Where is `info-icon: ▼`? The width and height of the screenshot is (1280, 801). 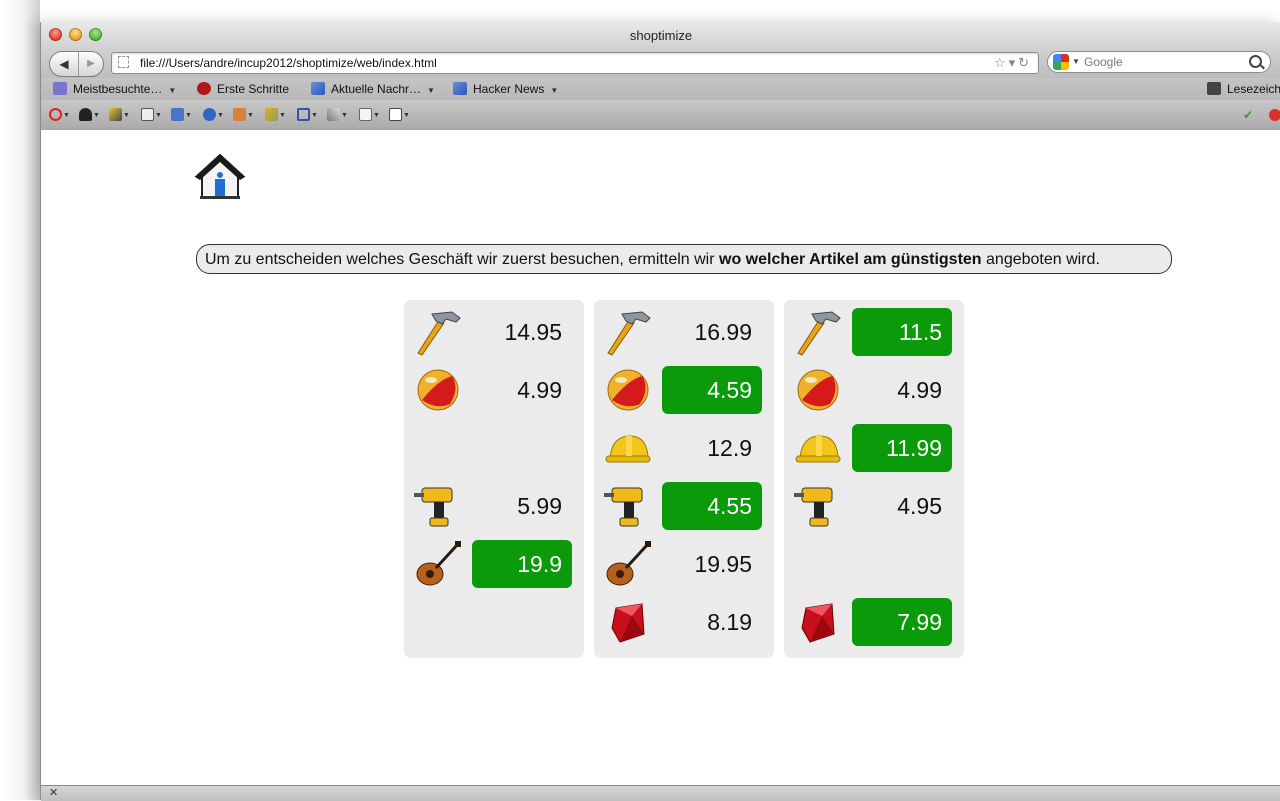
info-icon: ▼ is located at coordinates (214, 115).